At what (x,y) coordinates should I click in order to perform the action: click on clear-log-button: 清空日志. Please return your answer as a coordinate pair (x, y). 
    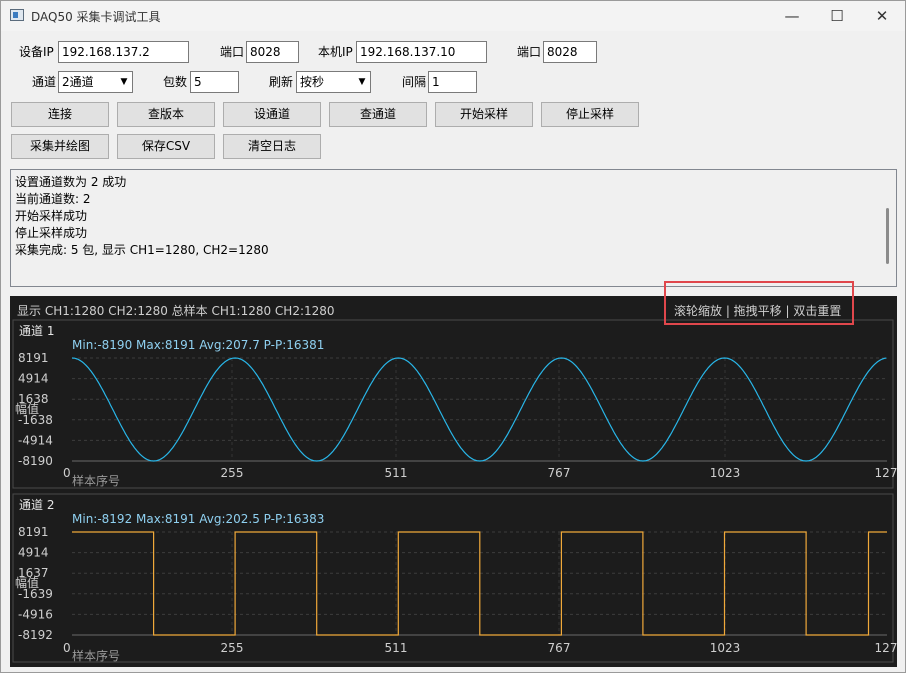
    Looking at the image, I should click on (272, 146).